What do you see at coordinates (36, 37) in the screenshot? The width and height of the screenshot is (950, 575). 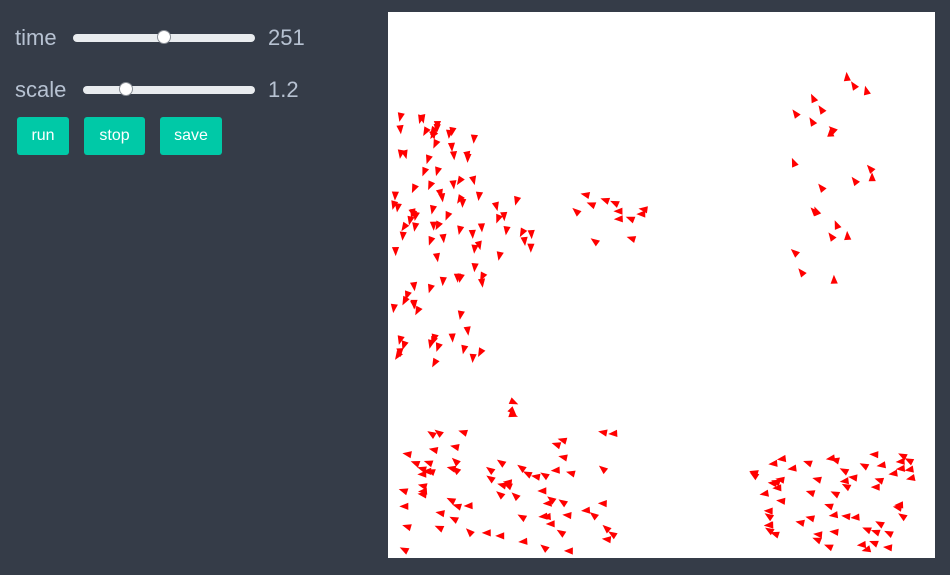 I see `time-label: time` at bounding box center [36, 37].